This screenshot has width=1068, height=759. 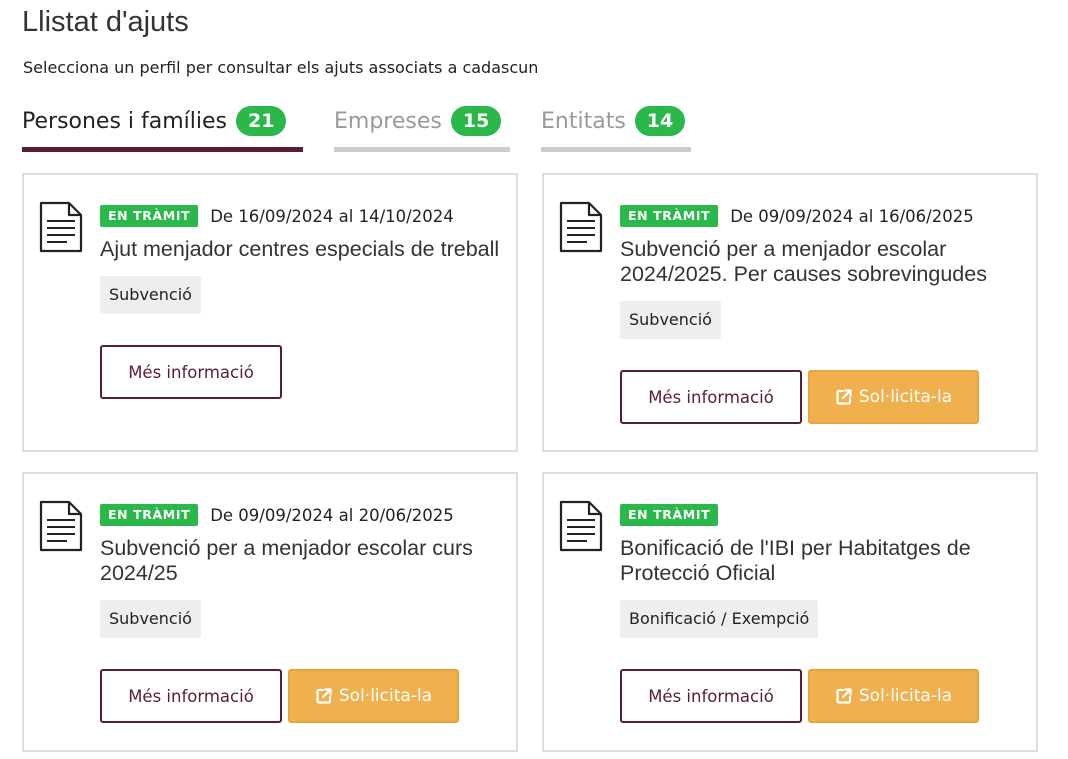 What do you see at coordinates (476, 121) in the screenshot?
I see `tab-count-badge: 15` at bounding box center [476, 121].